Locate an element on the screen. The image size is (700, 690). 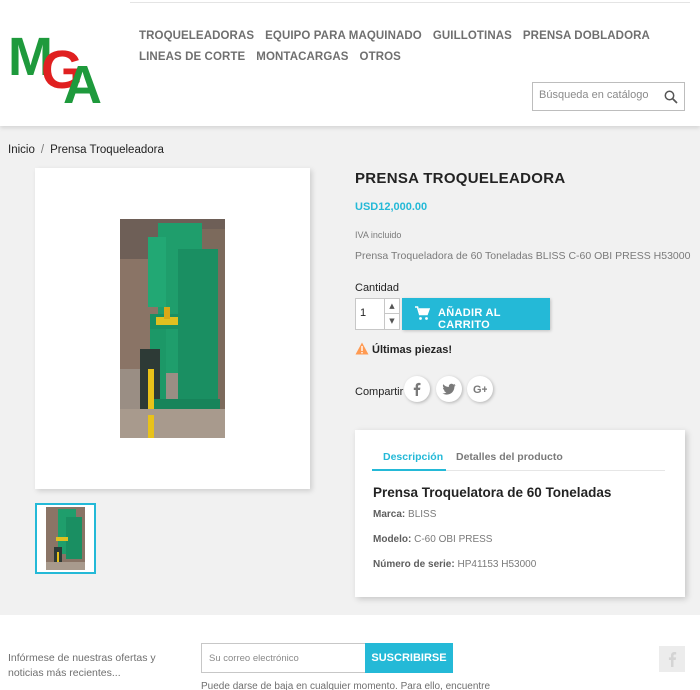
spec-serial: Número de serie: HP41153 H53000 is located at coordinates (454, 564).